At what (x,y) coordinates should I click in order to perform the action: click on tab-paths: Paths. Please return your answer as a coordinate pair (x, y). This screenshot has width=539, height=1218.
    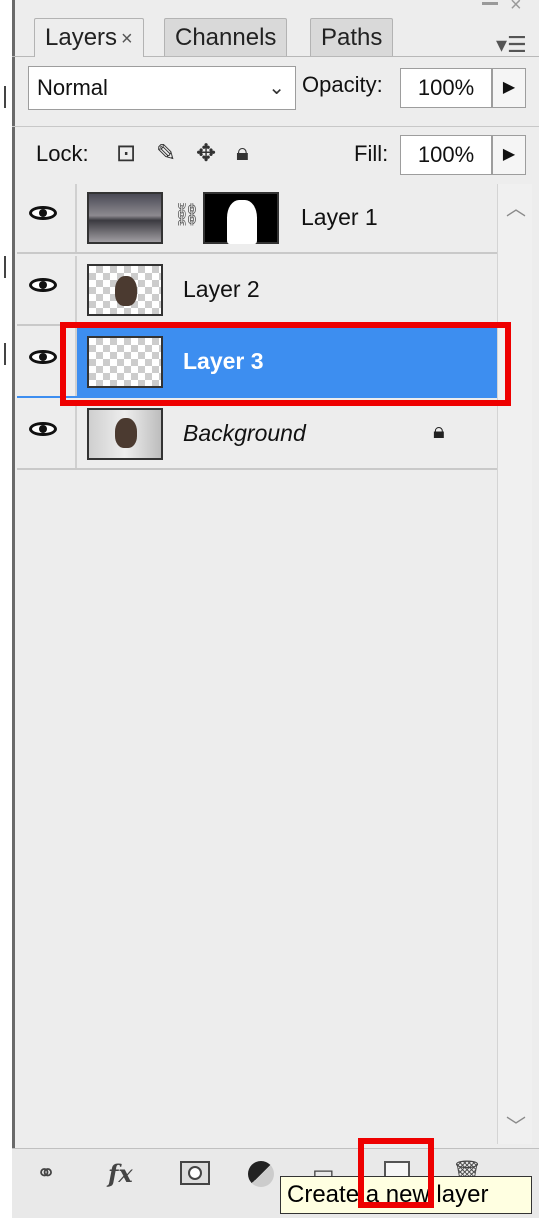
    Looking at the image, I should click on (352, 37).